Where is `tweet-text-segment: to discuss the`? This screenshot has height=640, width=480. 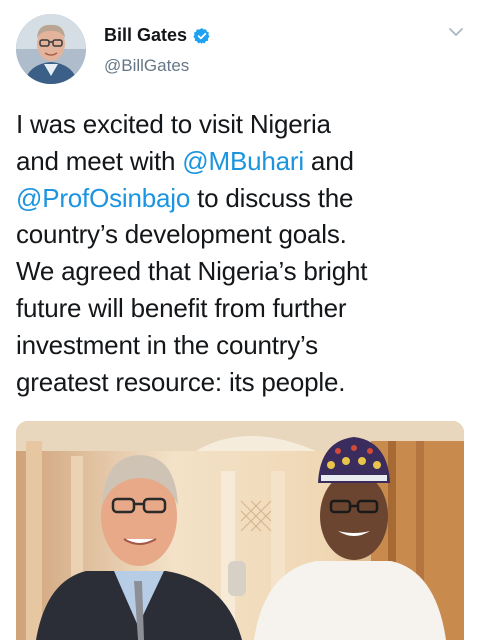
tweet-text-segment: to discuss the is located at coordinates (272, 197).